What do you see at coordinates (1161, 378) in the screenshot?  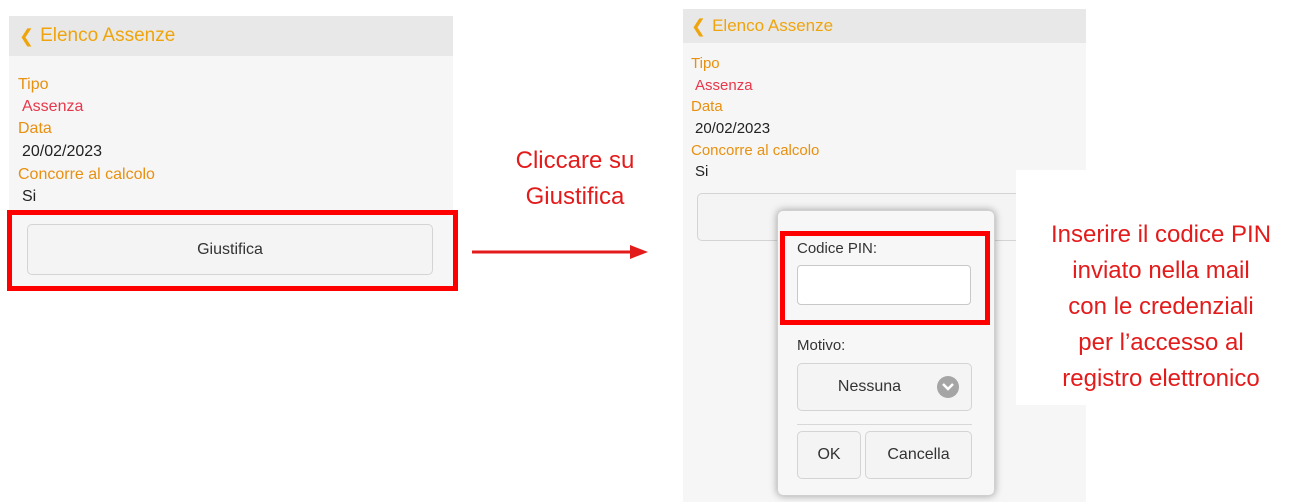 I see `instruction-pin-line-5: registro elettronico` at bounding box center [1161, 378].